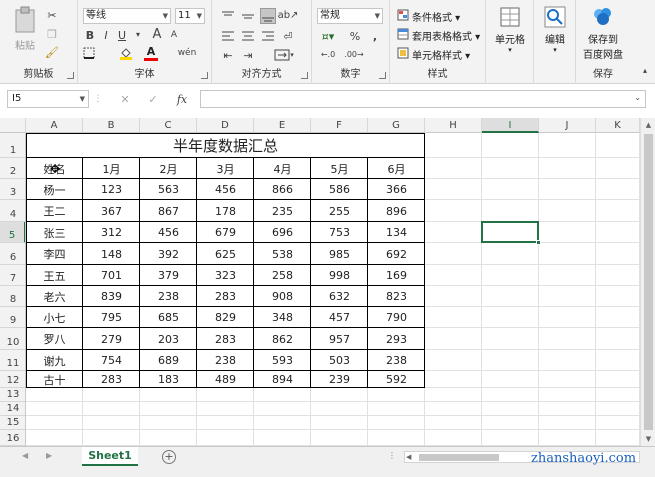  Describe the element at coordinates (268, 36) in the screenshot. I see `align-right-icon` at that location.